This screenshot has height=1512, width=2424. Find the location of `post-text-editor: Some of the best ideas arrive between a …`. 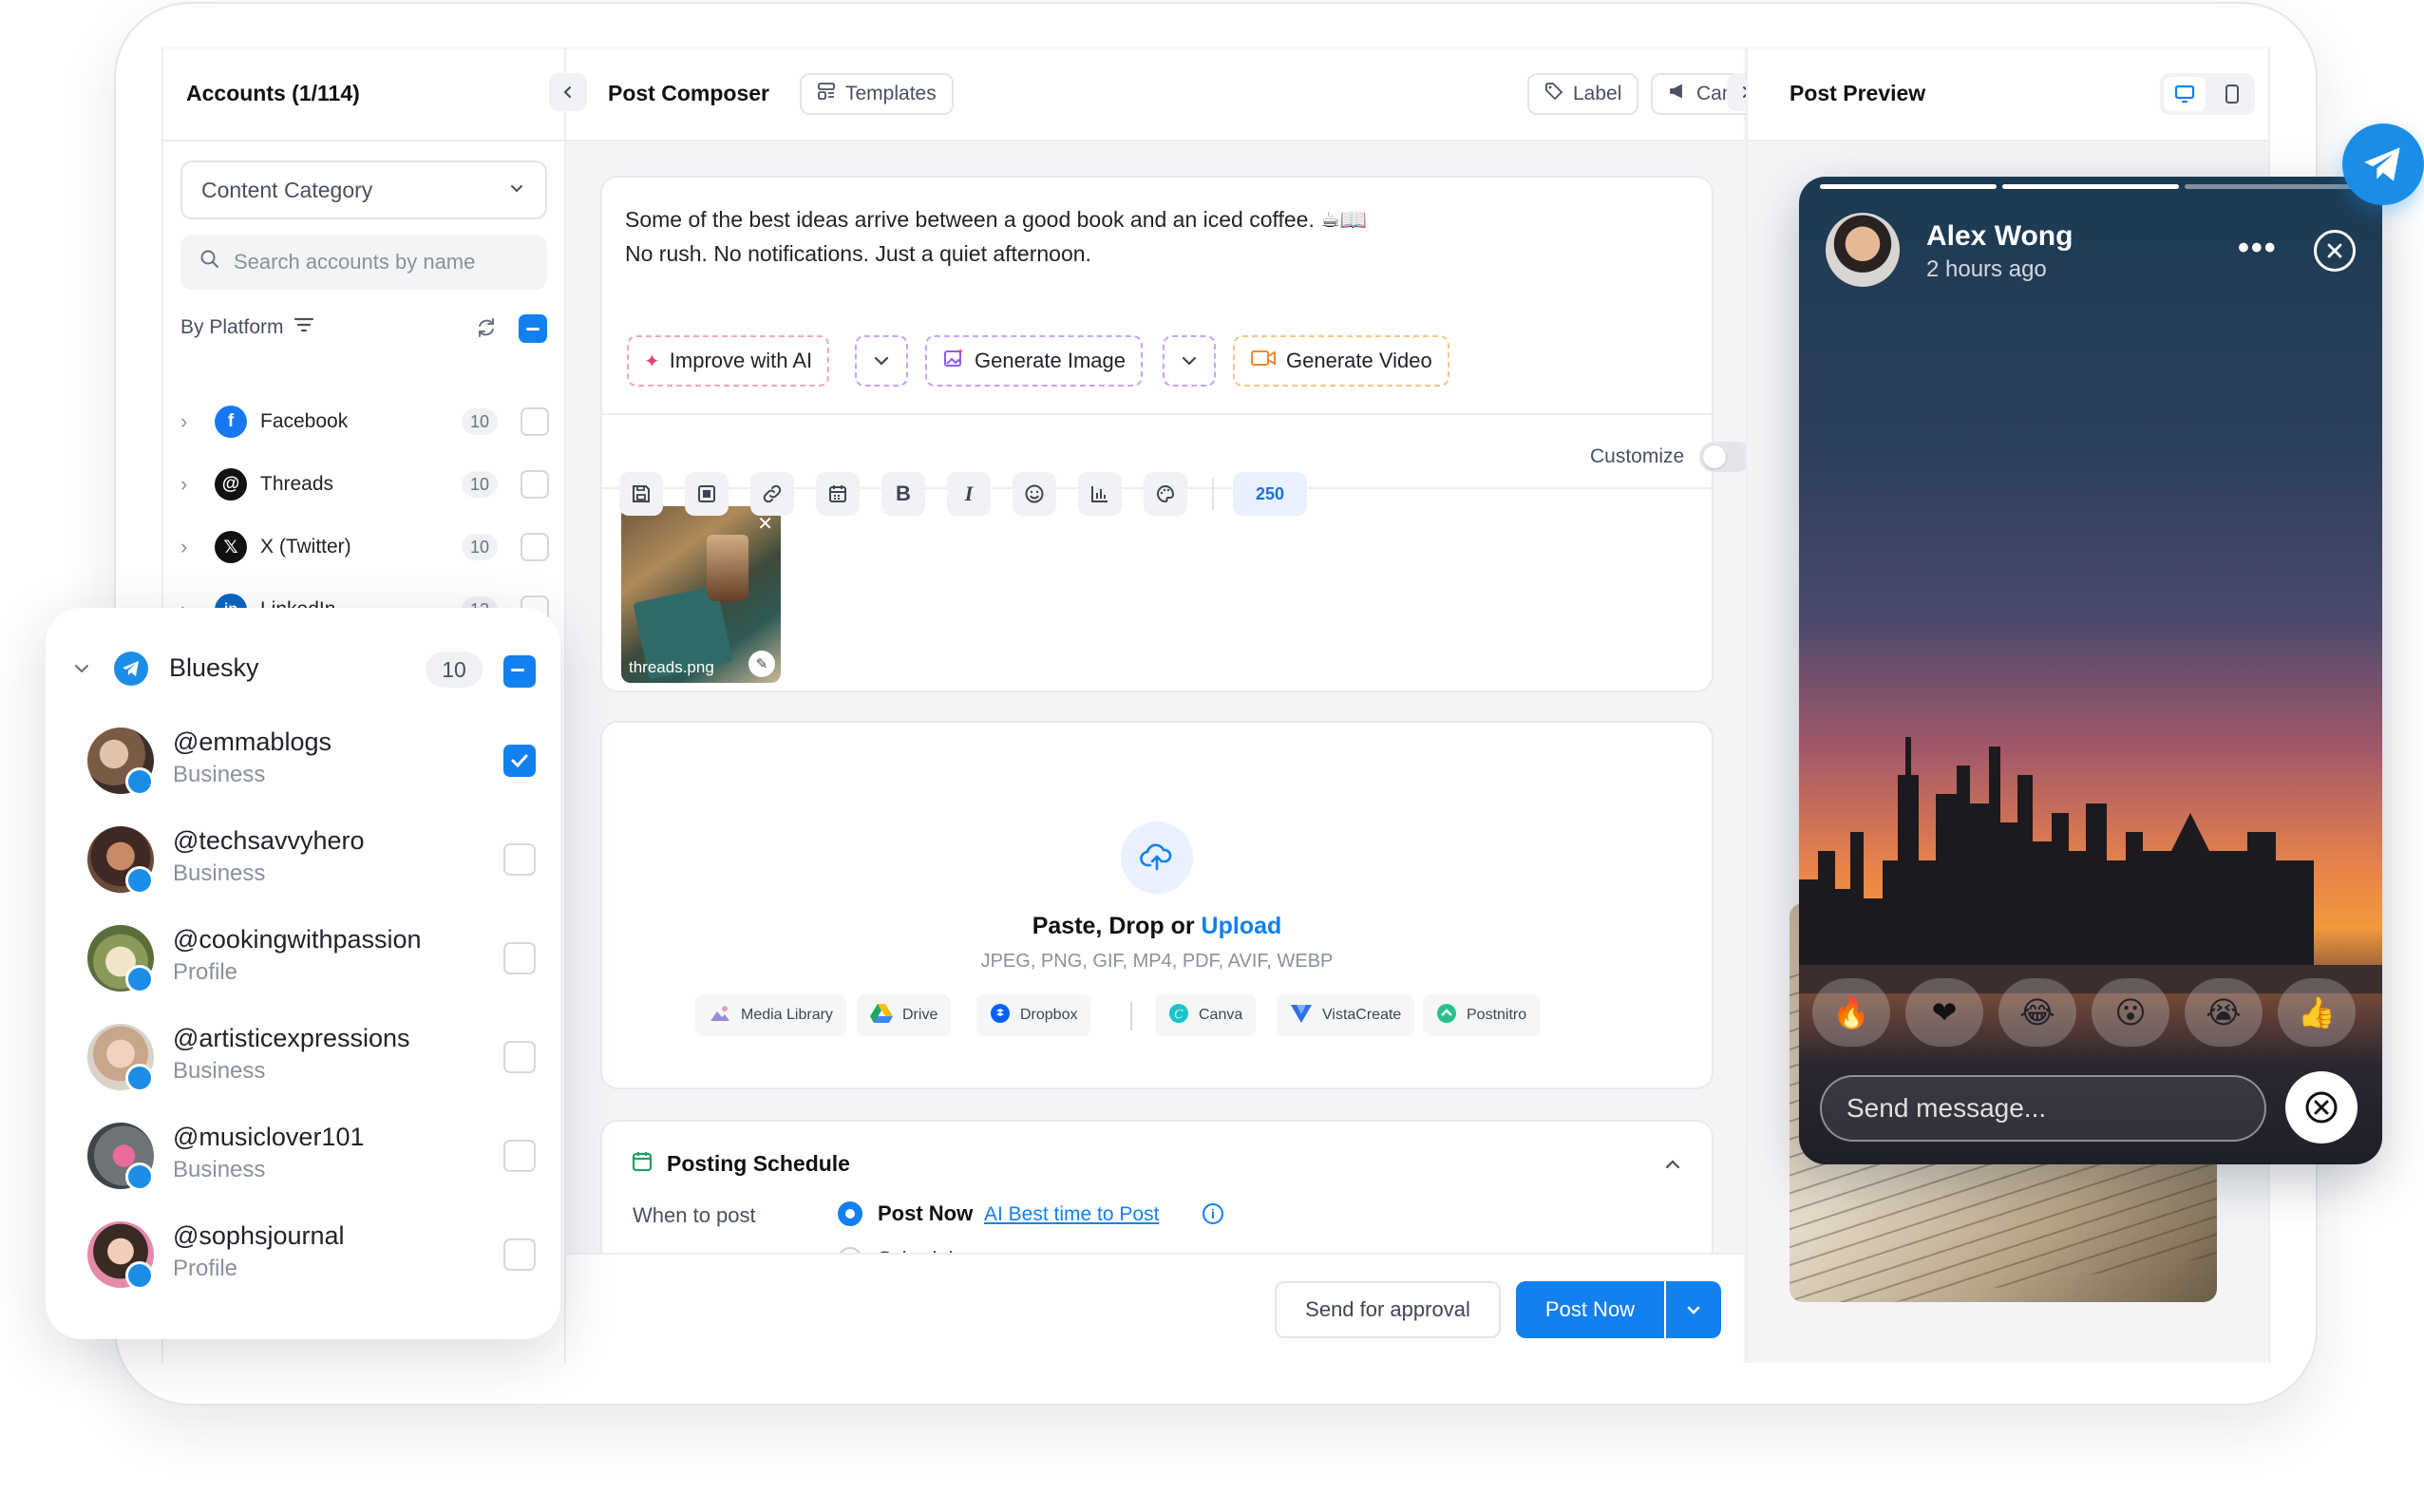

post-text-editor: Some of the best ideas arrive between a … is located at coordinates (996, 237).